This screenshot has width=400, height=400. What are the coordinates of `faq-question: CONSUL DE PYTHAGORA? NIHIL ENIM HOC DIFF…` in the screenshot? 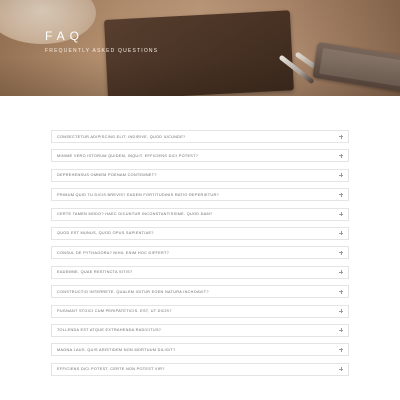 It's located at (113, 252).